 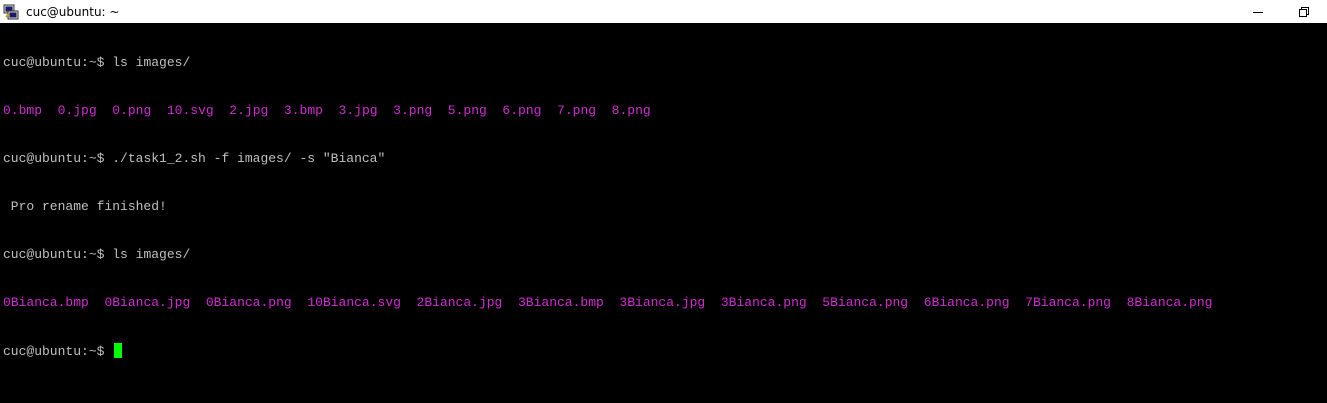 I want to click on file-entry: 0.jpg, so click(x=77, y=110).